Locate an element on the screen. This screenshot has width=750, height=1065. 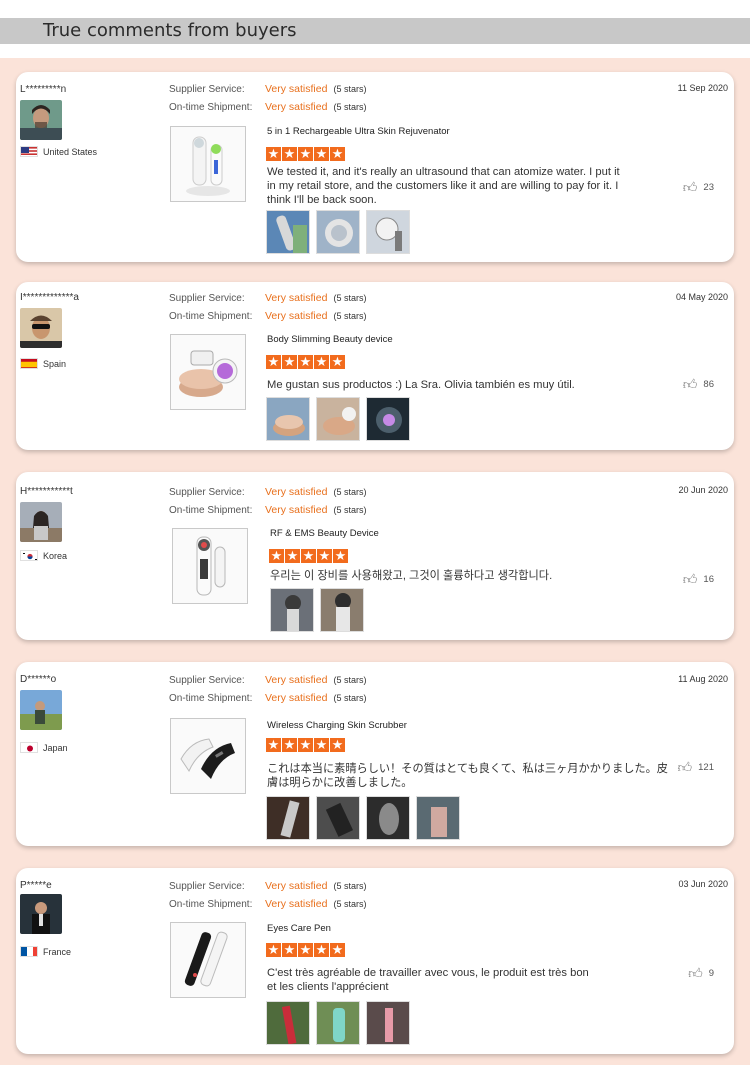
review-date: 11 Aug 2020 is located at coordinates (703, 679).